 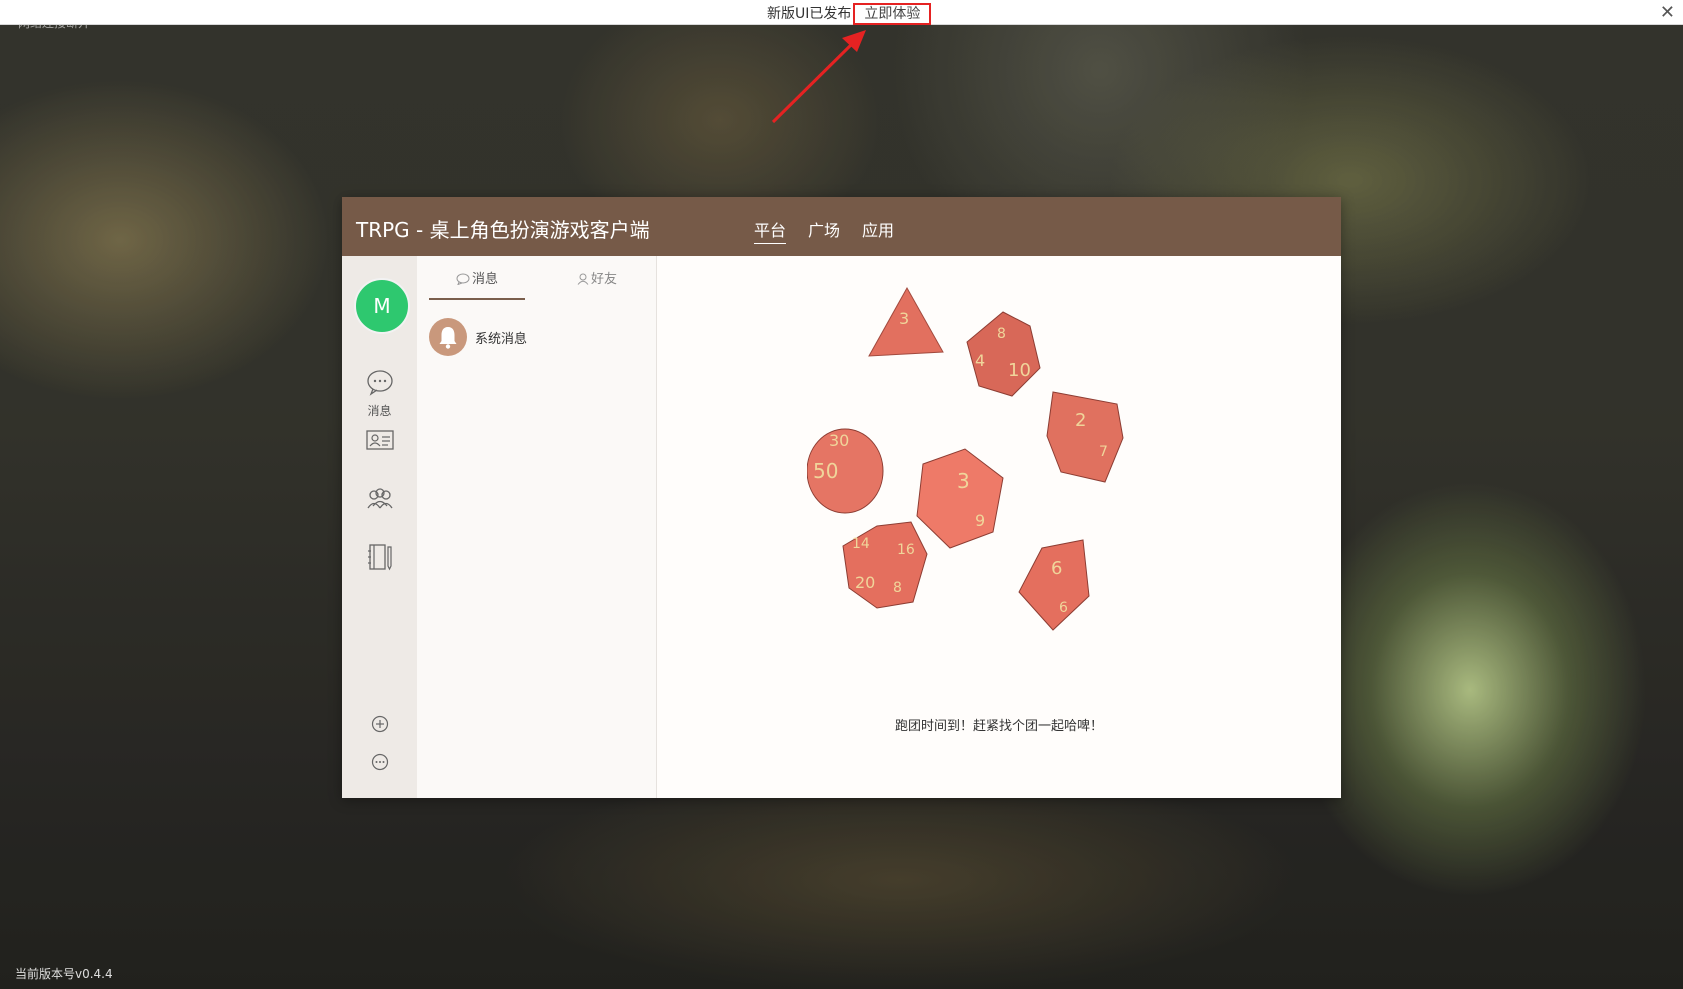 I want to click on tab-messages-label: 消息, so click(x=484, y=279).